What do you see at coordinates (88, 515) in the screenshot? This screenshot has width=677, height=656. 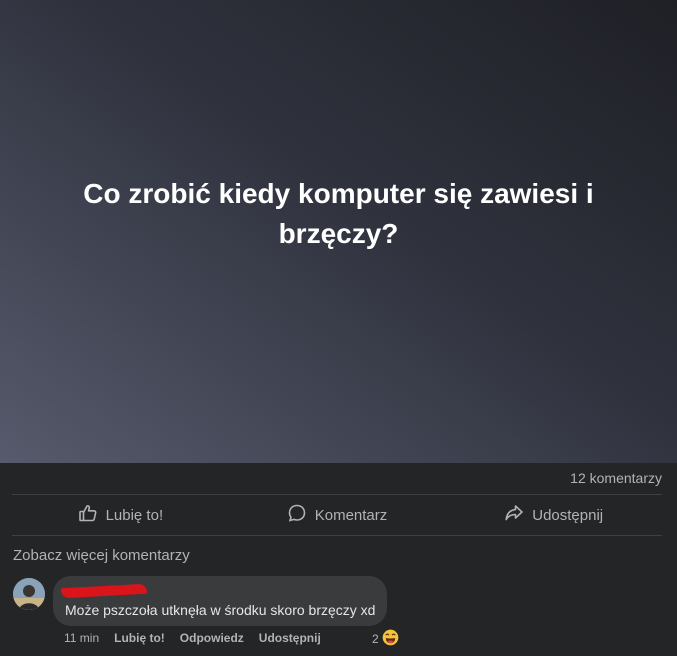 I see `thumbs-up-icon` at bounding box center [88, 515].